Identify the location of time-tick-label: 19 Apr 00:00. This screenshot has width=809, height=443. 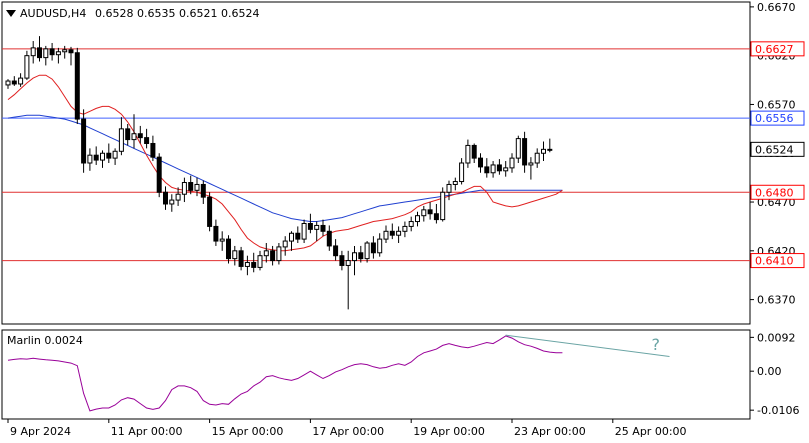
(449, 431).